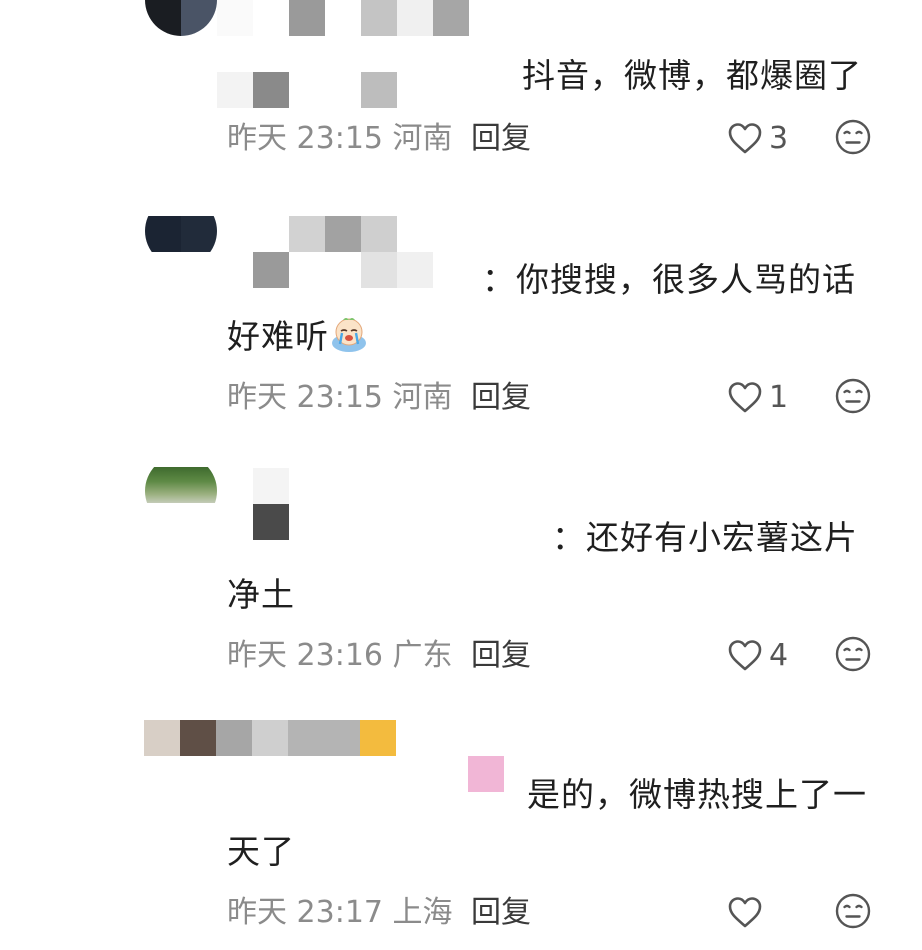 The width and height of the screenshot is (922, 950). I want to click on comment-text: ：还好有小宏薯这片 净土, so click(550, 566).